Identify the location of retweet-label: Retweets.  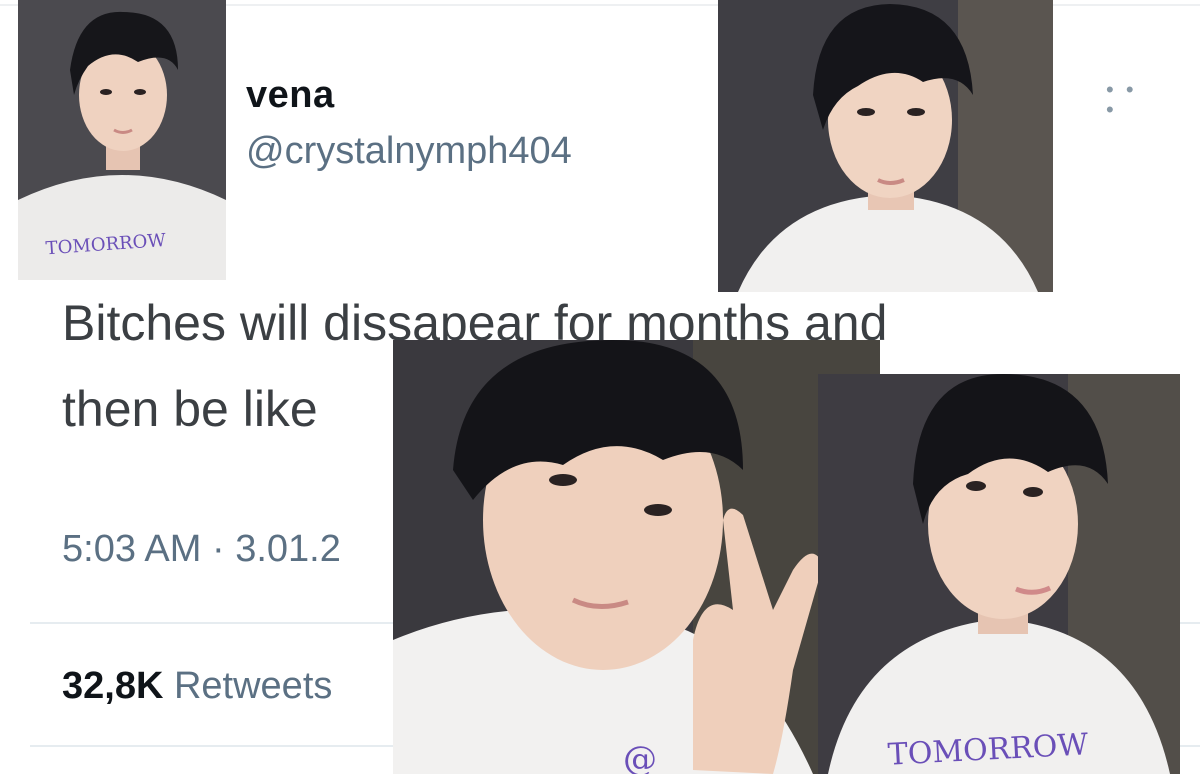
(253, 686).